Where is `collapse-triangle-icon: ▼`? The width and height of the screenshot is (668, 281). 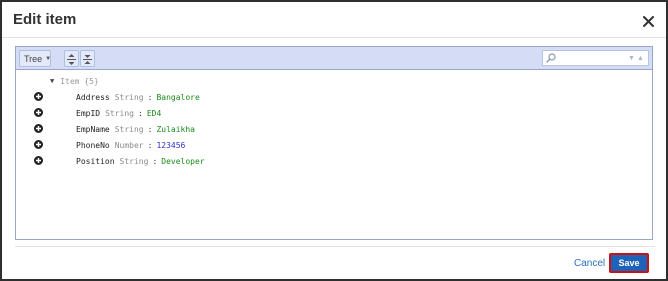
collapse-triangle-icon: ▼ is located at coordinates (52, 81).